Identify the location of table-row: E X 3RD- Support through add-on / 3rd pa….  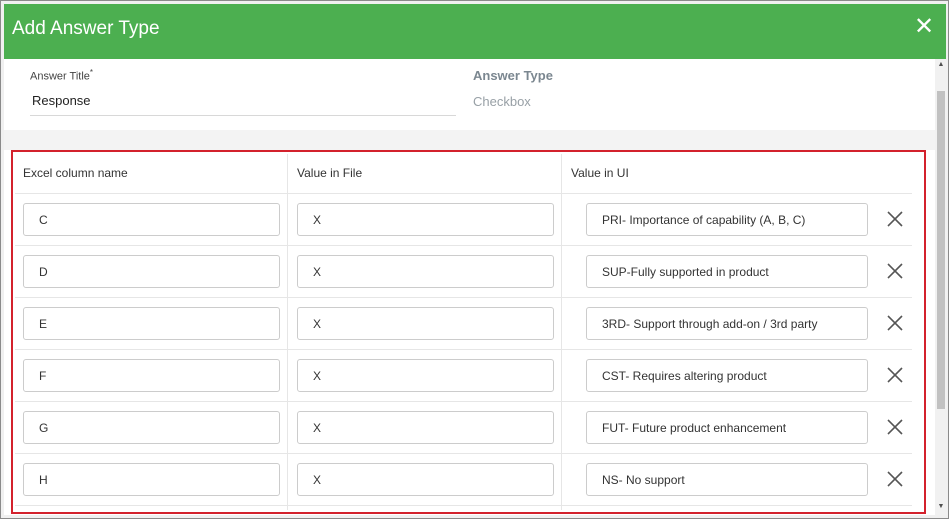
(463, 324).